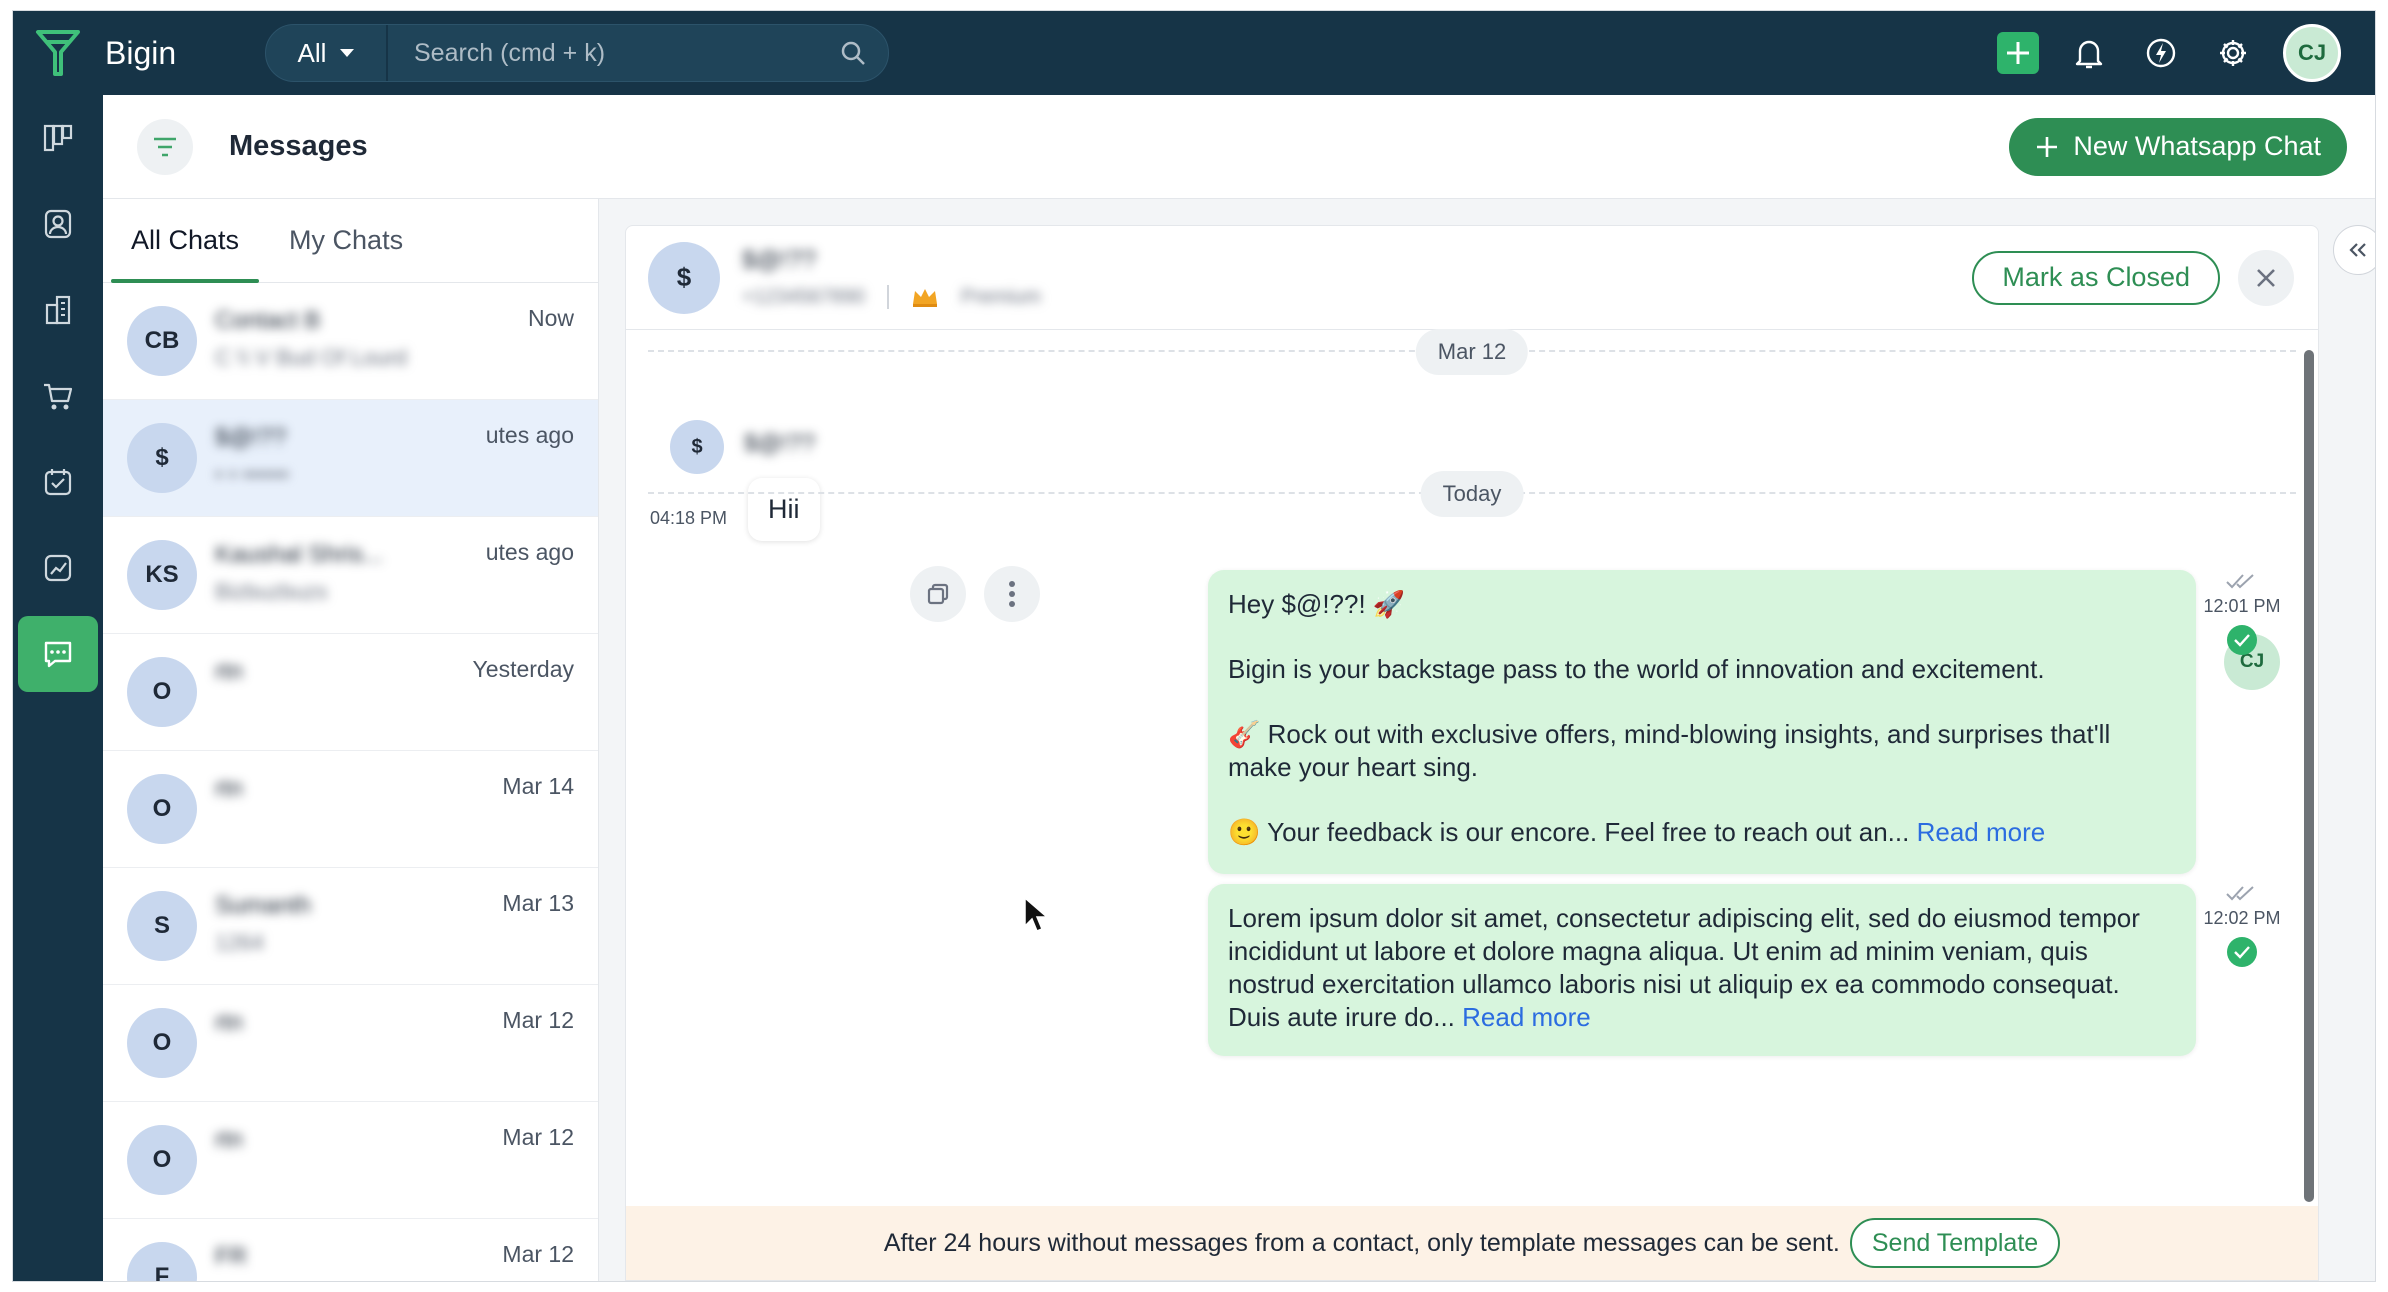  What do you see at coordinates (924, 298) in the screenshot?
I see `crown-icon` at bounding box center [924, 298].